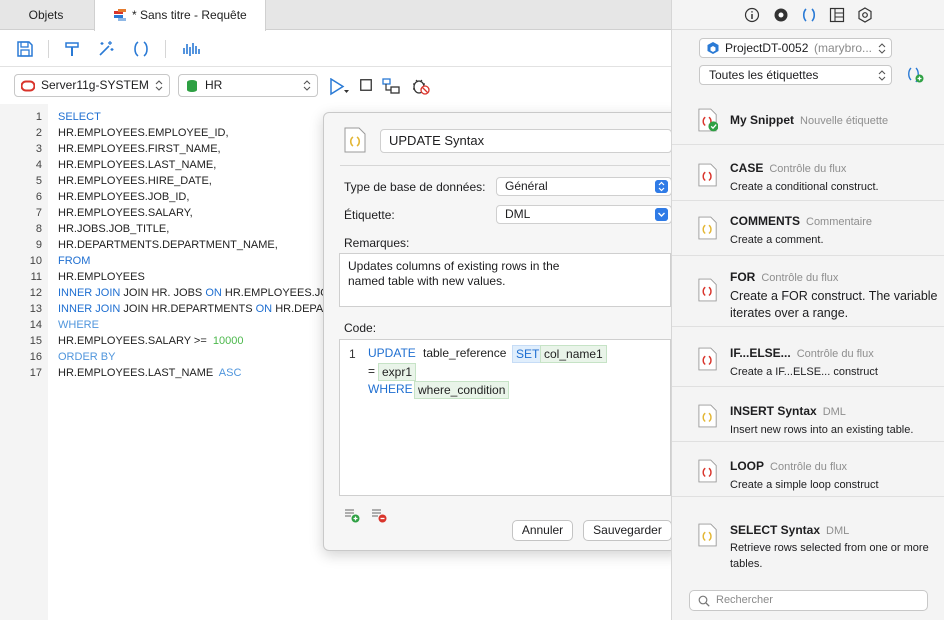  Describe the element at coordinates (248, 85) in the screenshot. I see `schema-select: HR` at that location.